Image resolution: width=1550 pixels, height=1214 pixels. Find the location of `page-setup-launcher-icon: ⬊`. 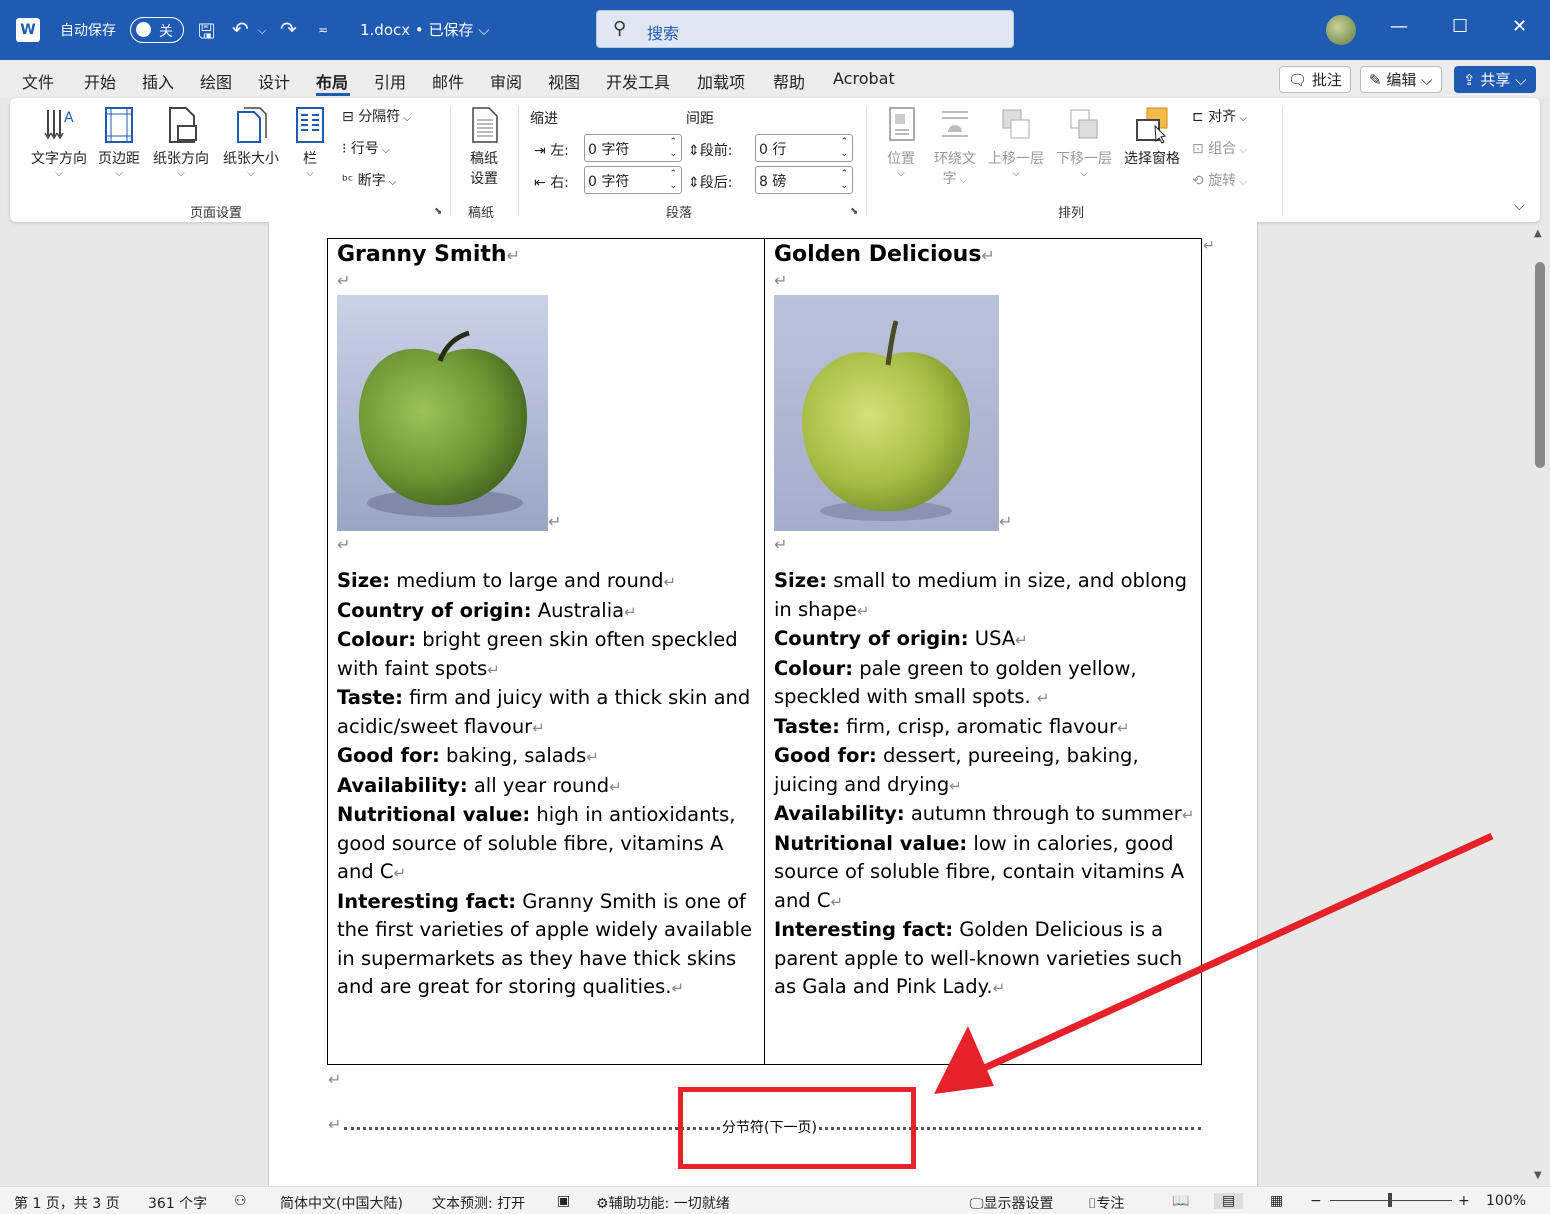

page-setup-launcher-icon: ⬊ is located at coordinates (438, 211).